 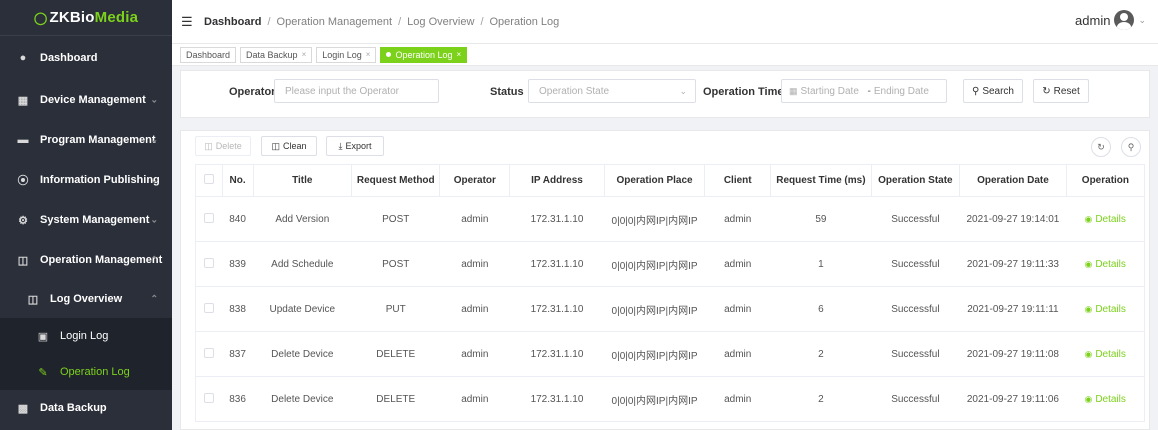 What do you see at coordinates (93, 100) in the screenshot?
I see `sidebar-item-label: Device Management` at bounding box center [93, 100].